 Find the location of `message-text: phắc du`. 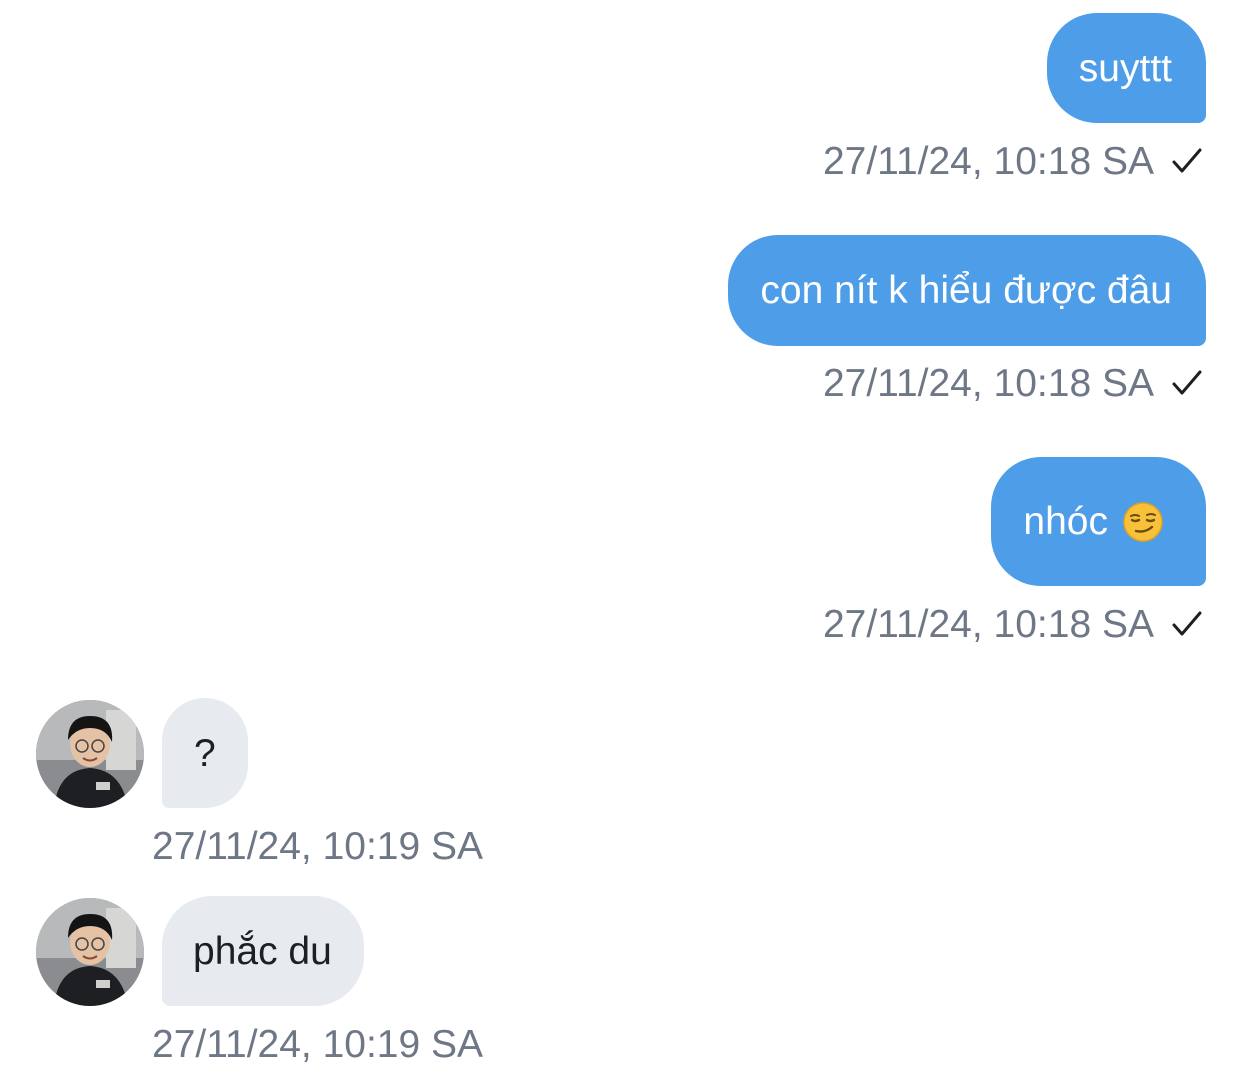

message-text: phắc du is located at coordinates (262, 951).